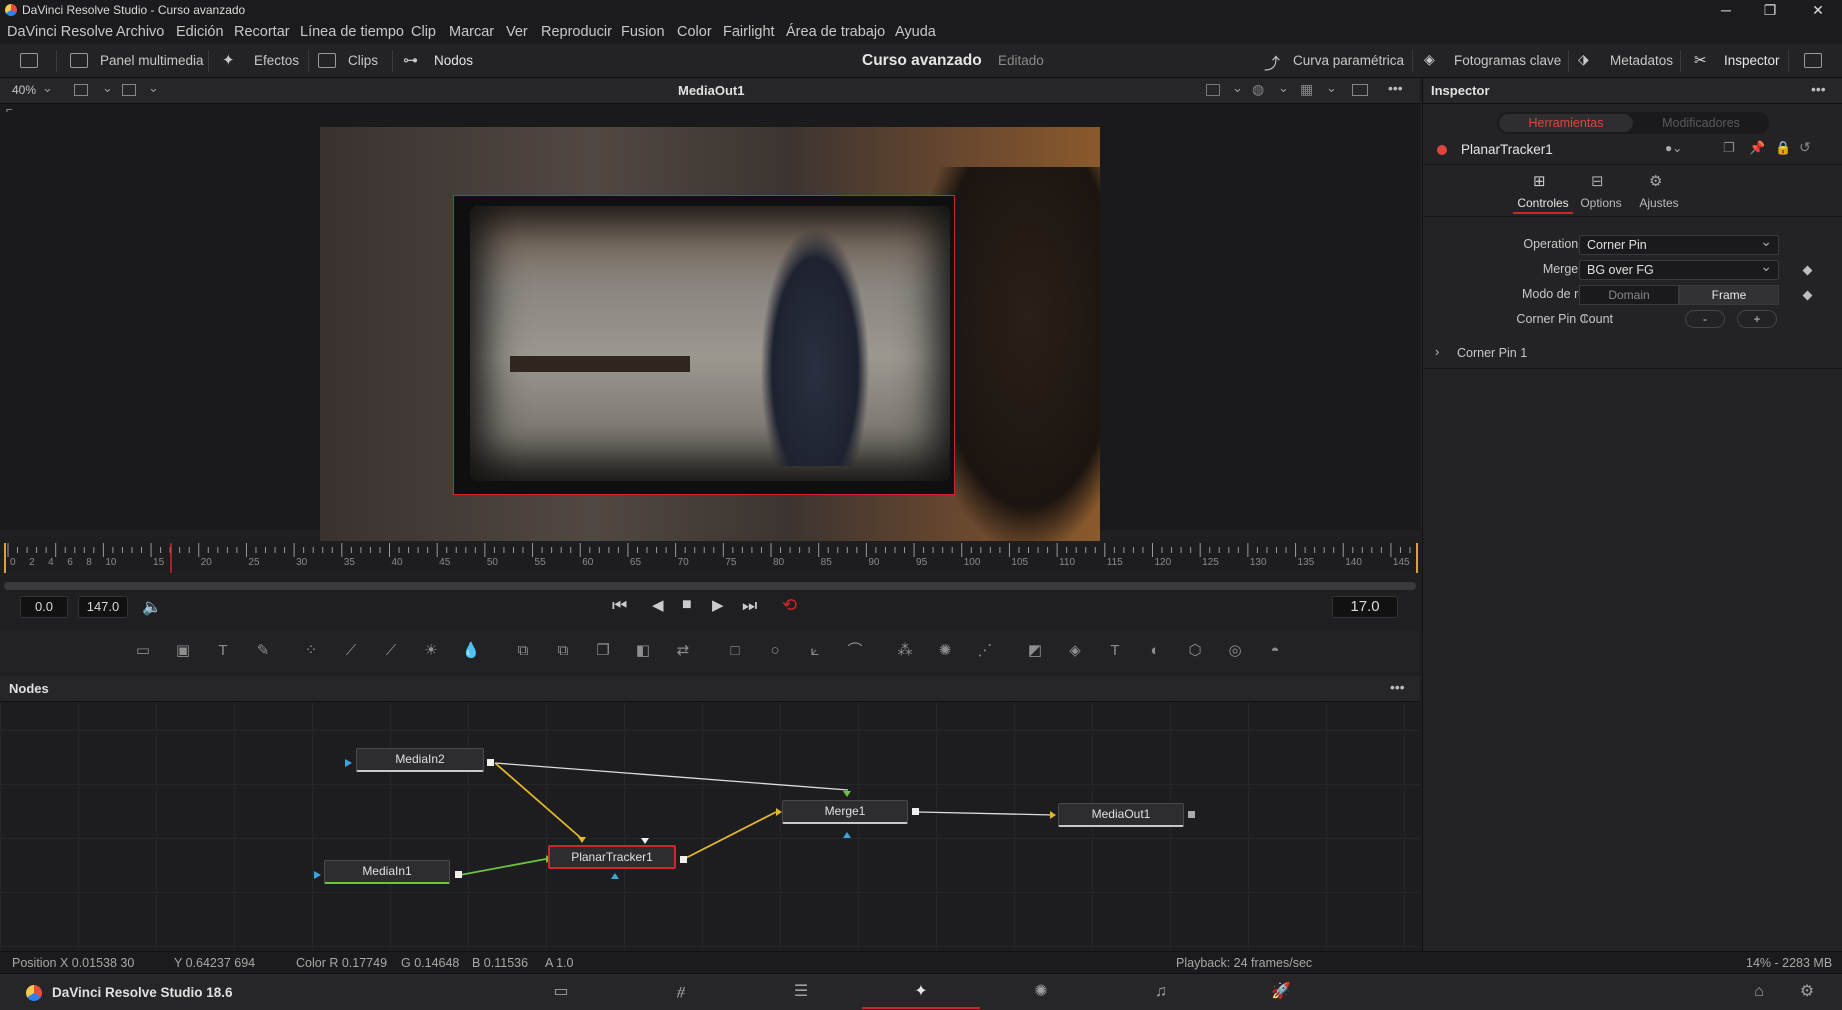  I want to click on node-mediain1: MediaIn1, so click(387, 872).